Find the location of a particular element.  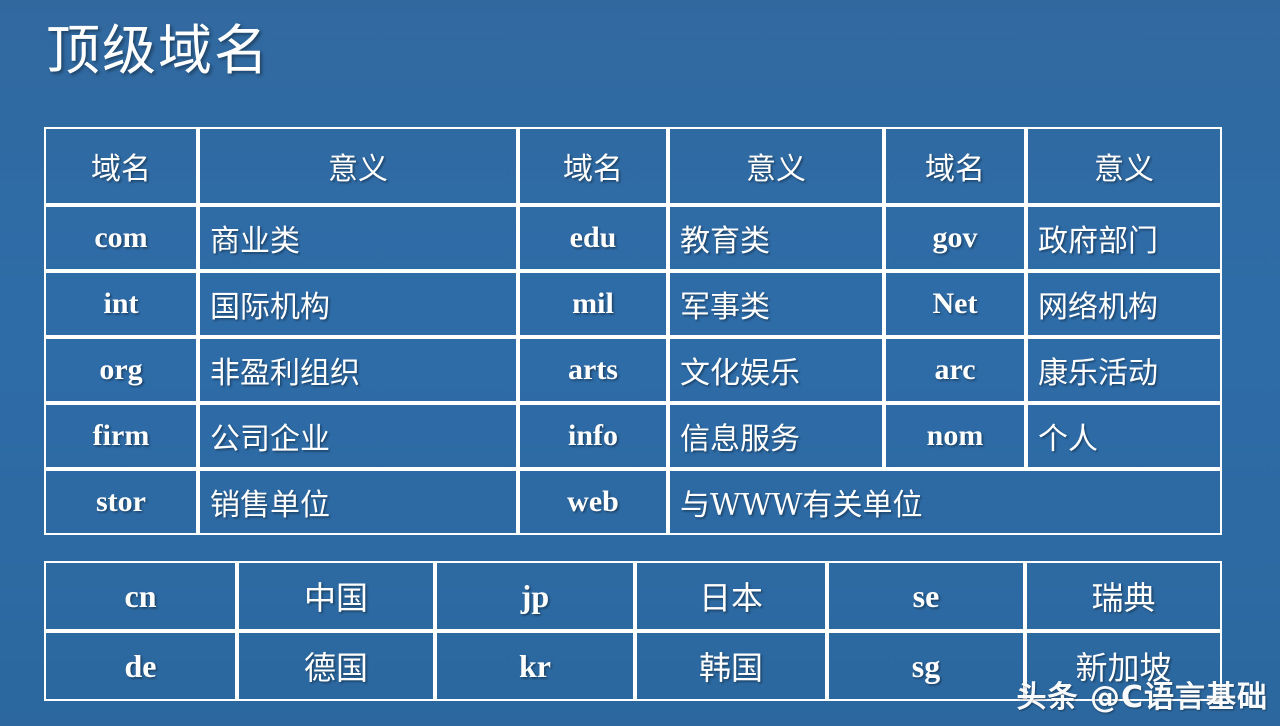

tld-meaning: 非盈利组织 is located at coordinates (358, 370).